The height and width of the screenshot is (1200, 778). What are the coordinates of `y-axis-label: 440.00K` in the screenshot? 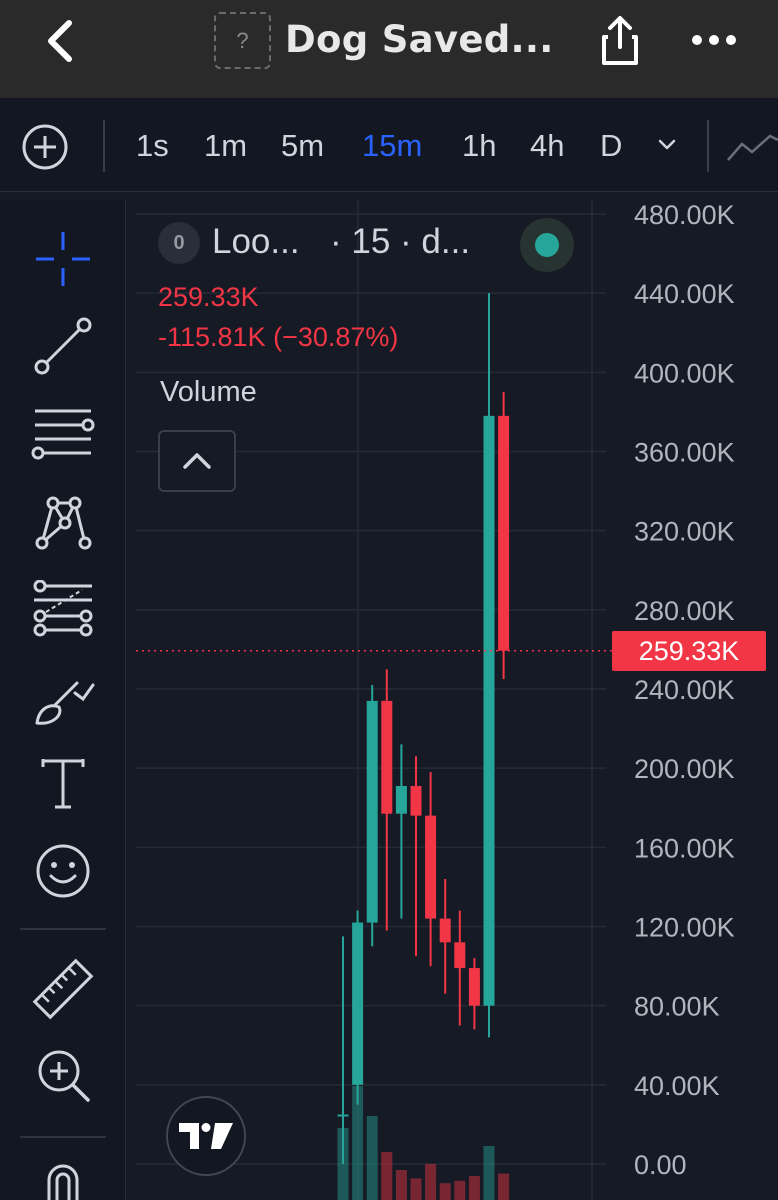 It's located at (684, 294).